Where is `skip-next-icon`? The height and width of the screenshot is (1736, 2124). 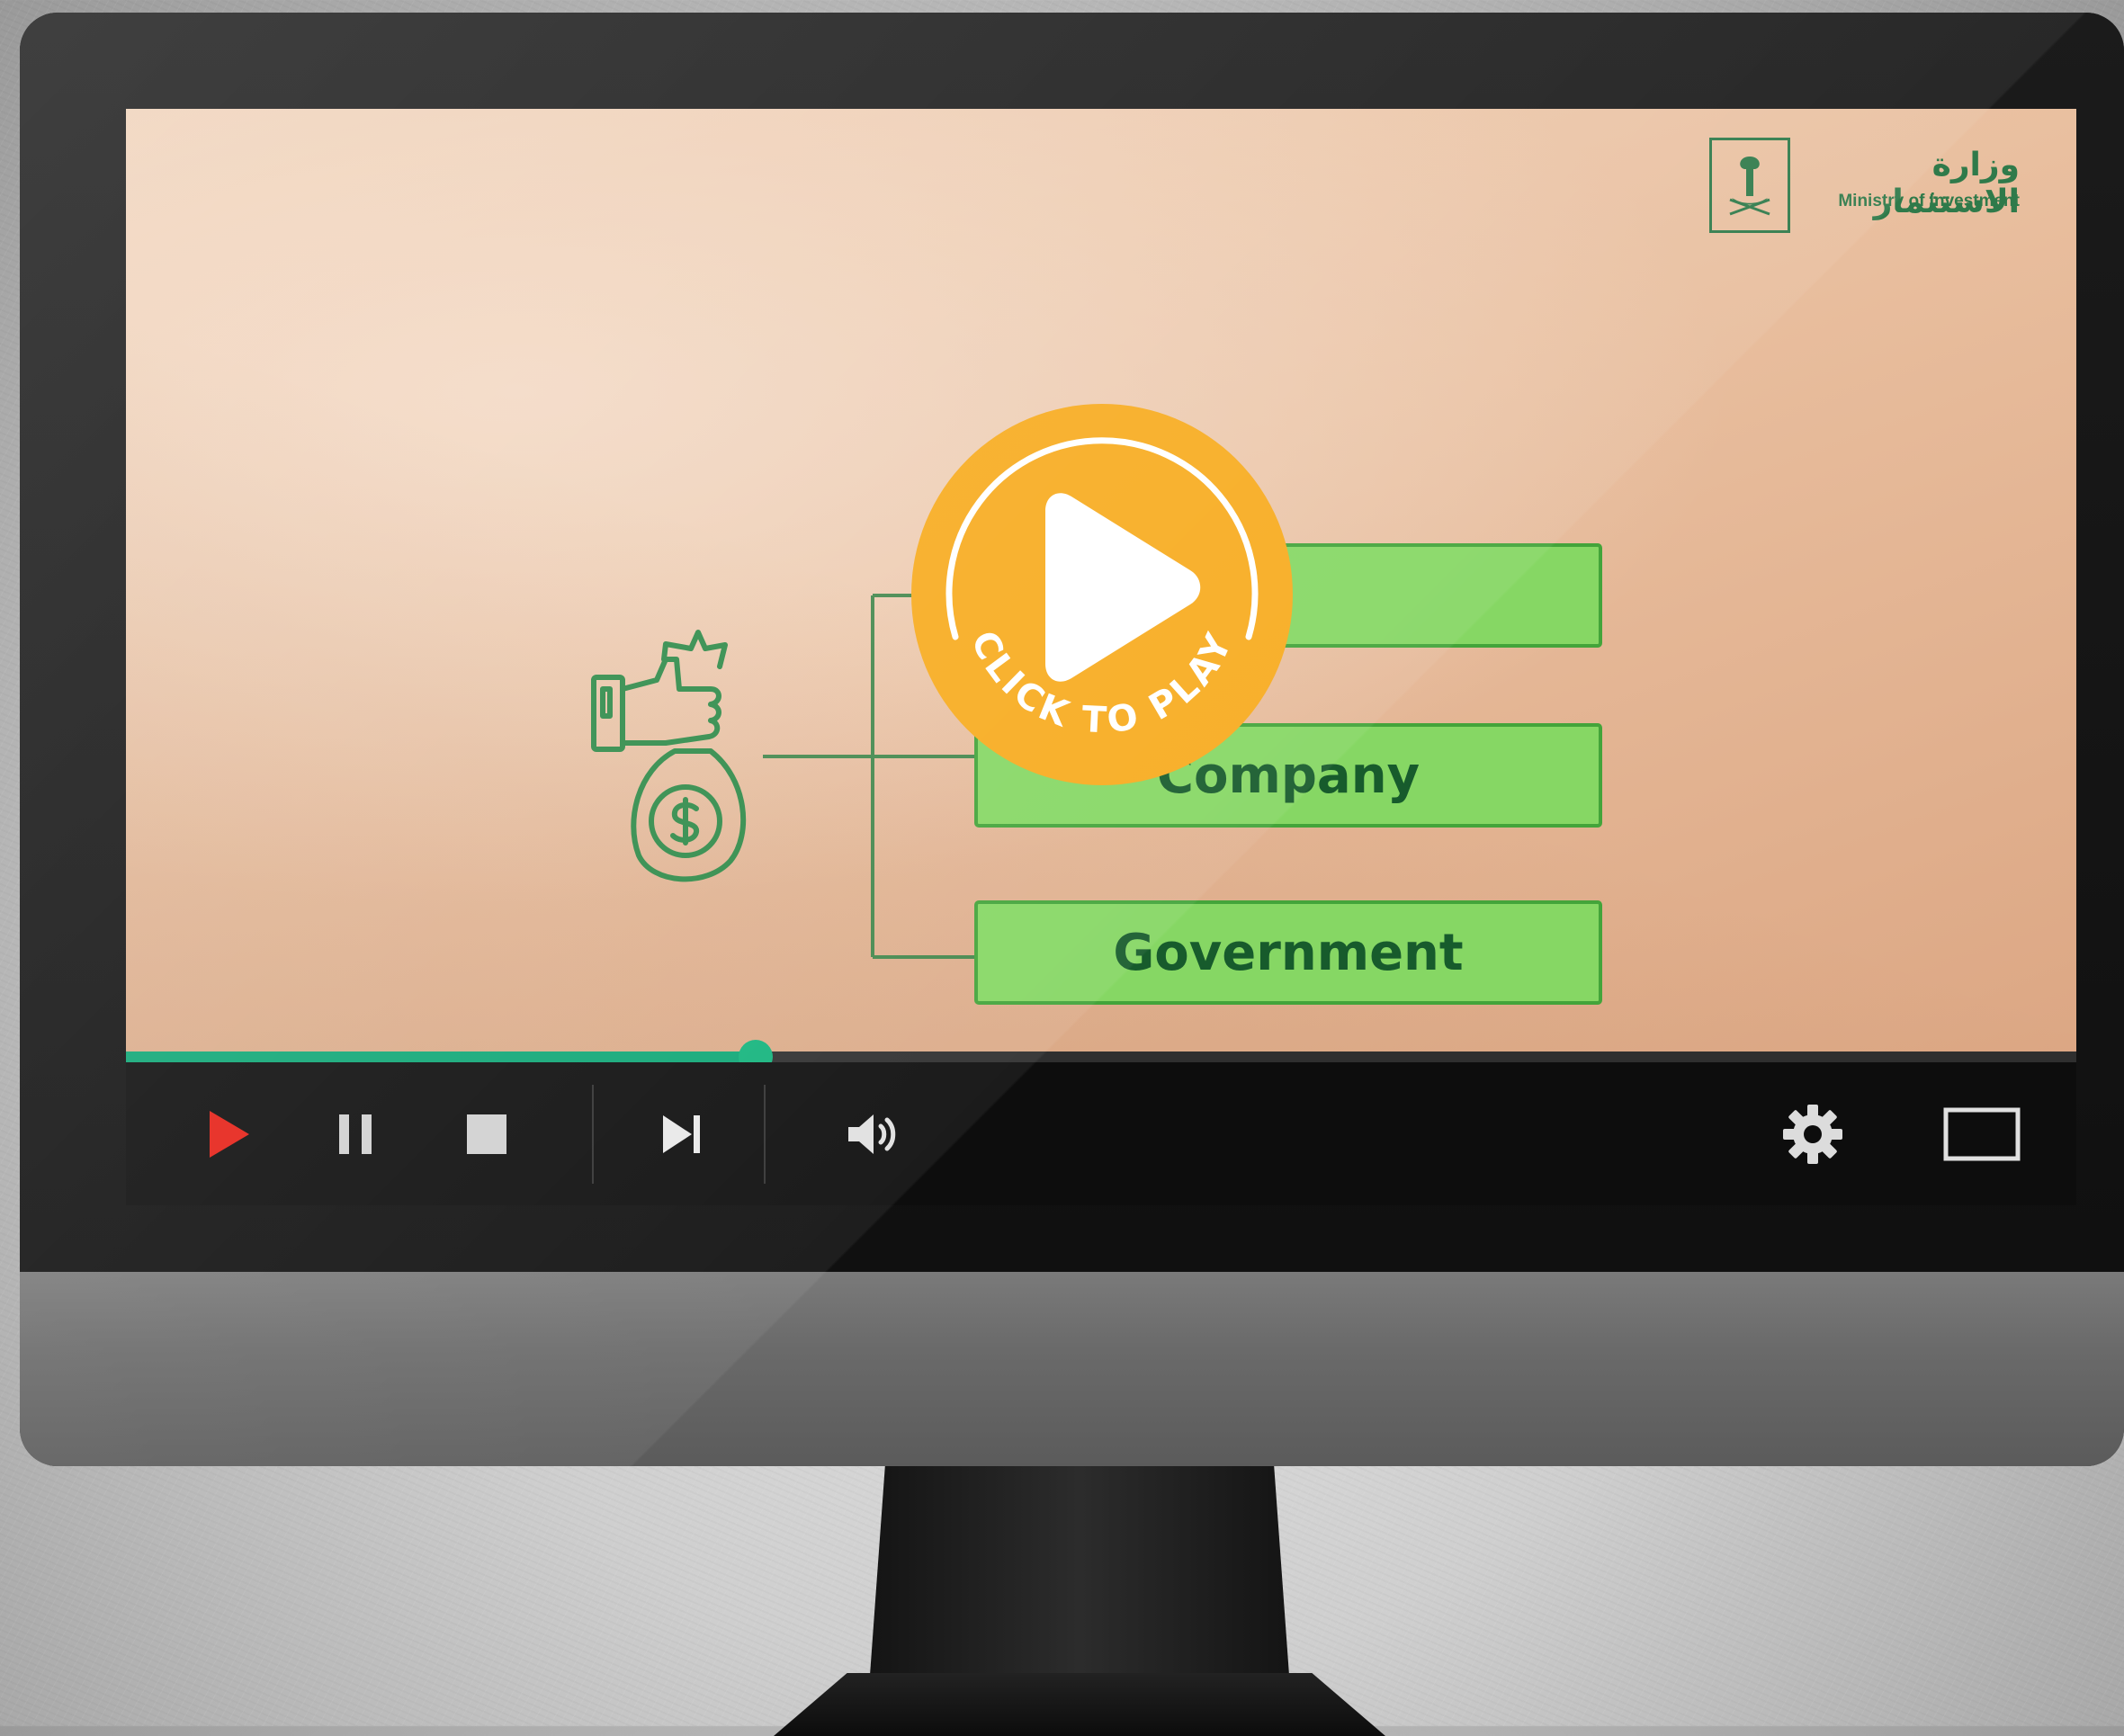
skip-next-icon is located at coordinates (681, 1133).